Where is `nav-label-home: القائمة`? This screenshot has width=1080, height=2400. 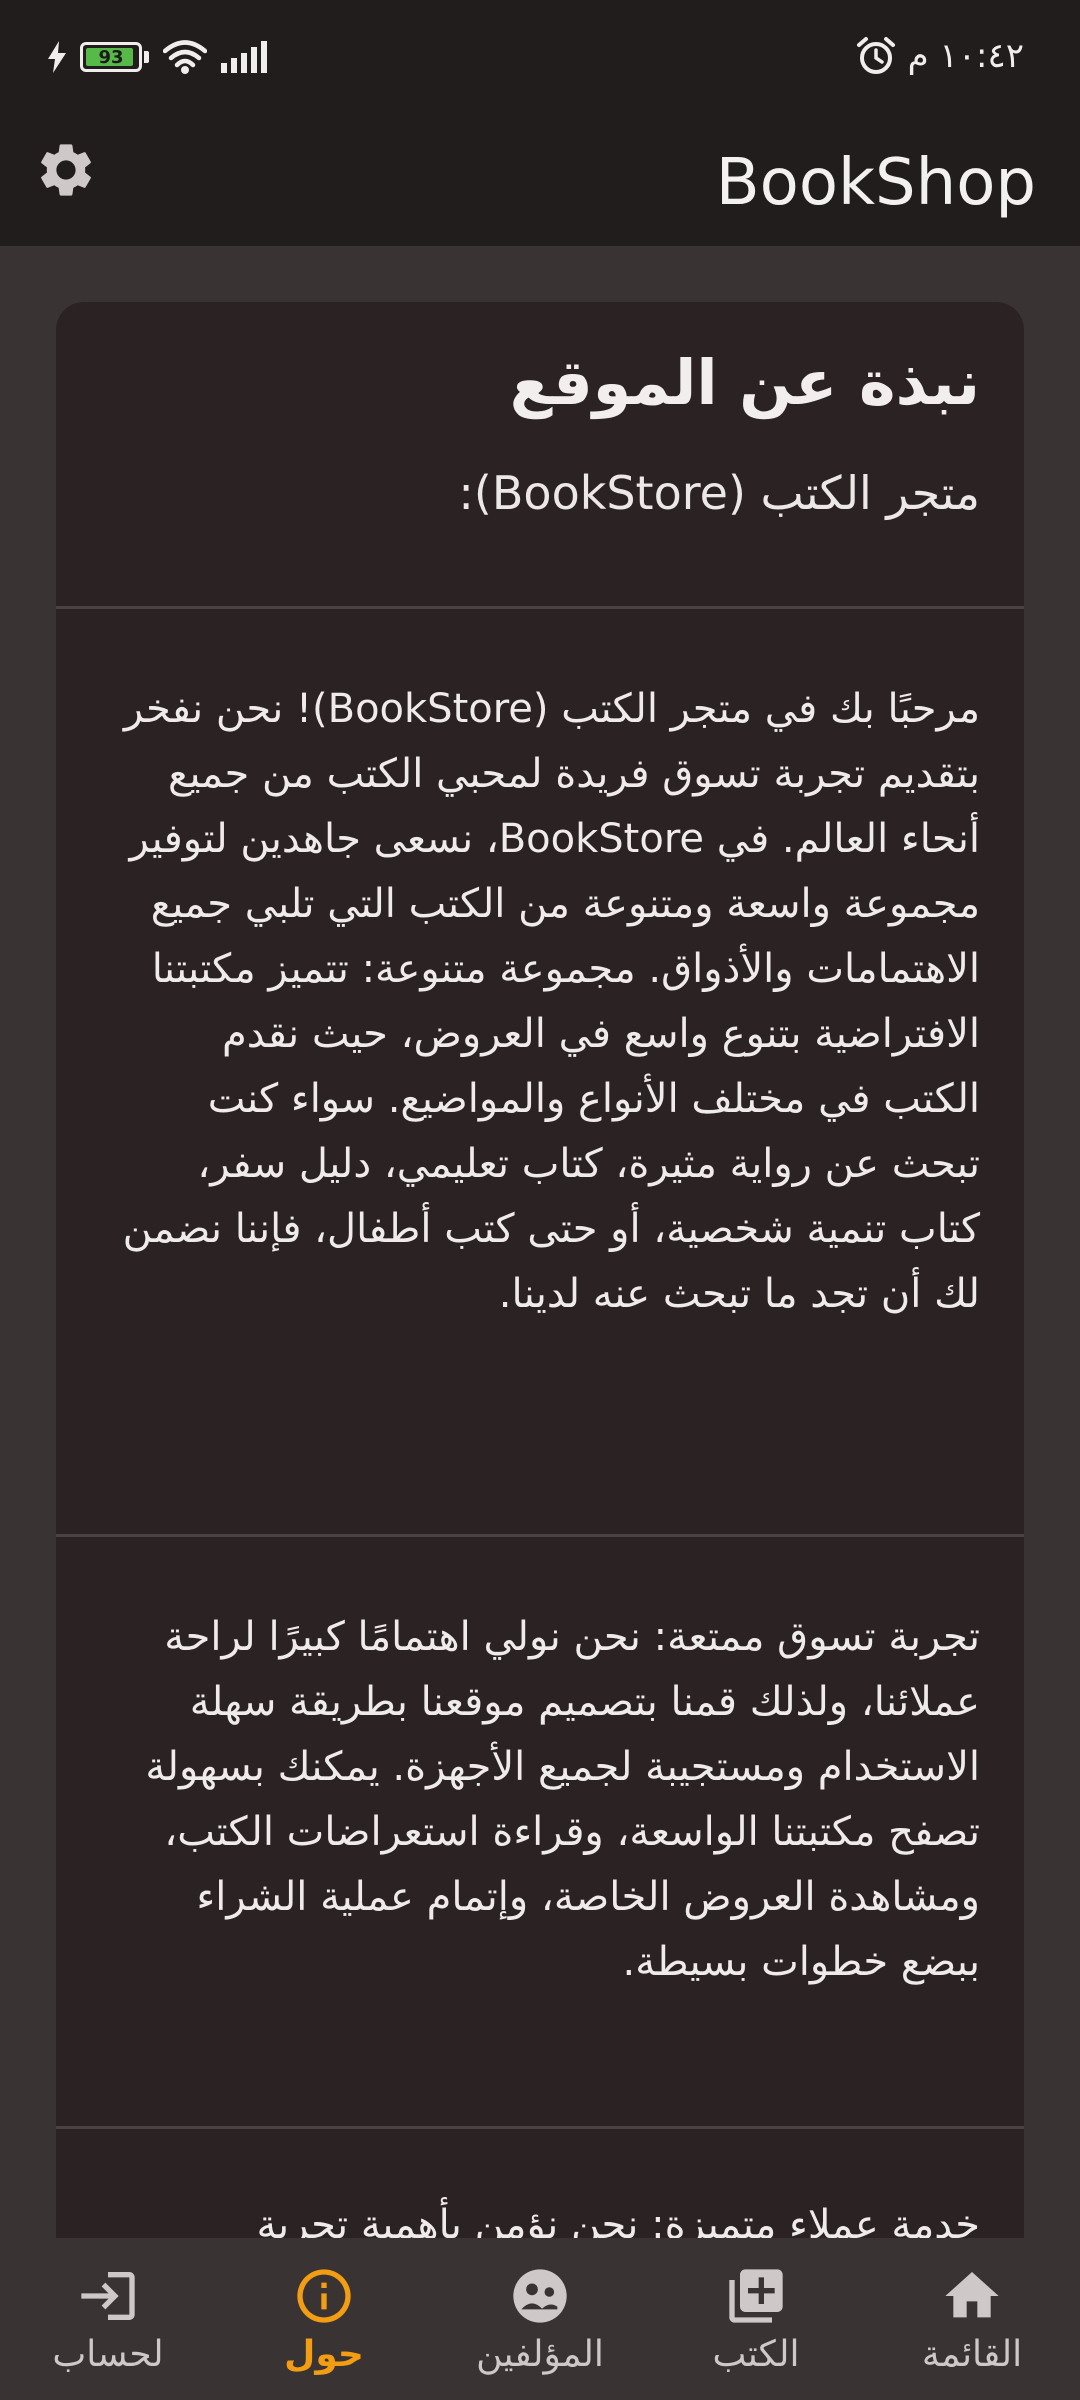
nav-label-home: القائمة is located at coordinates (972, 2354).